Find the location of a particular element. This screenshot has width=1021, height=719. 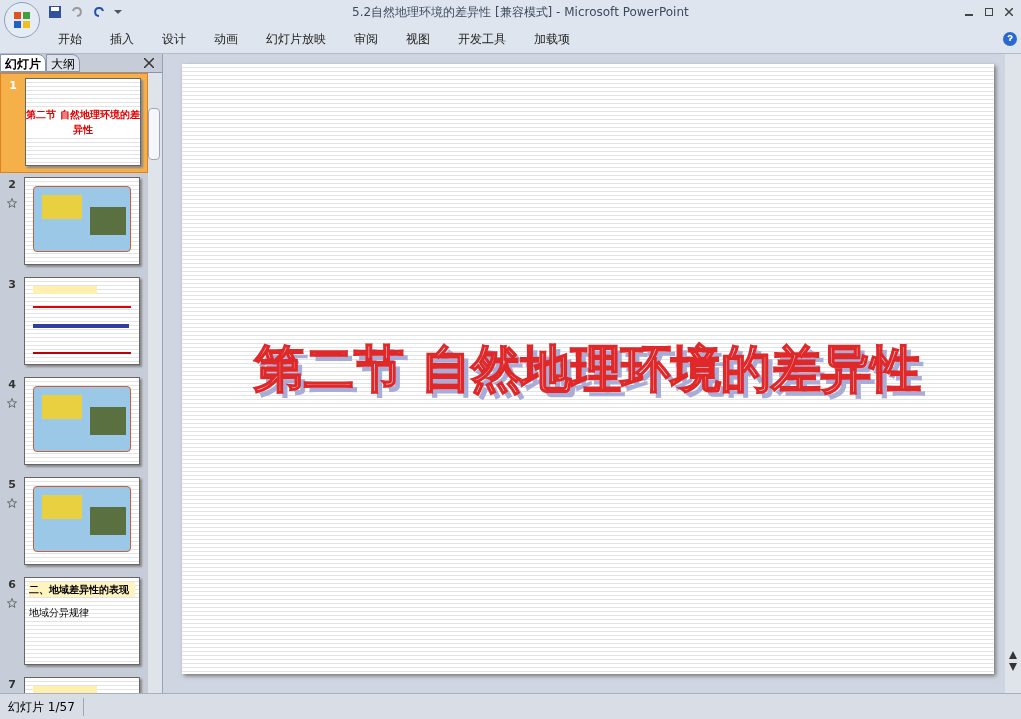

ribbon-tab: 视图 is located at coordinates (418, 38).